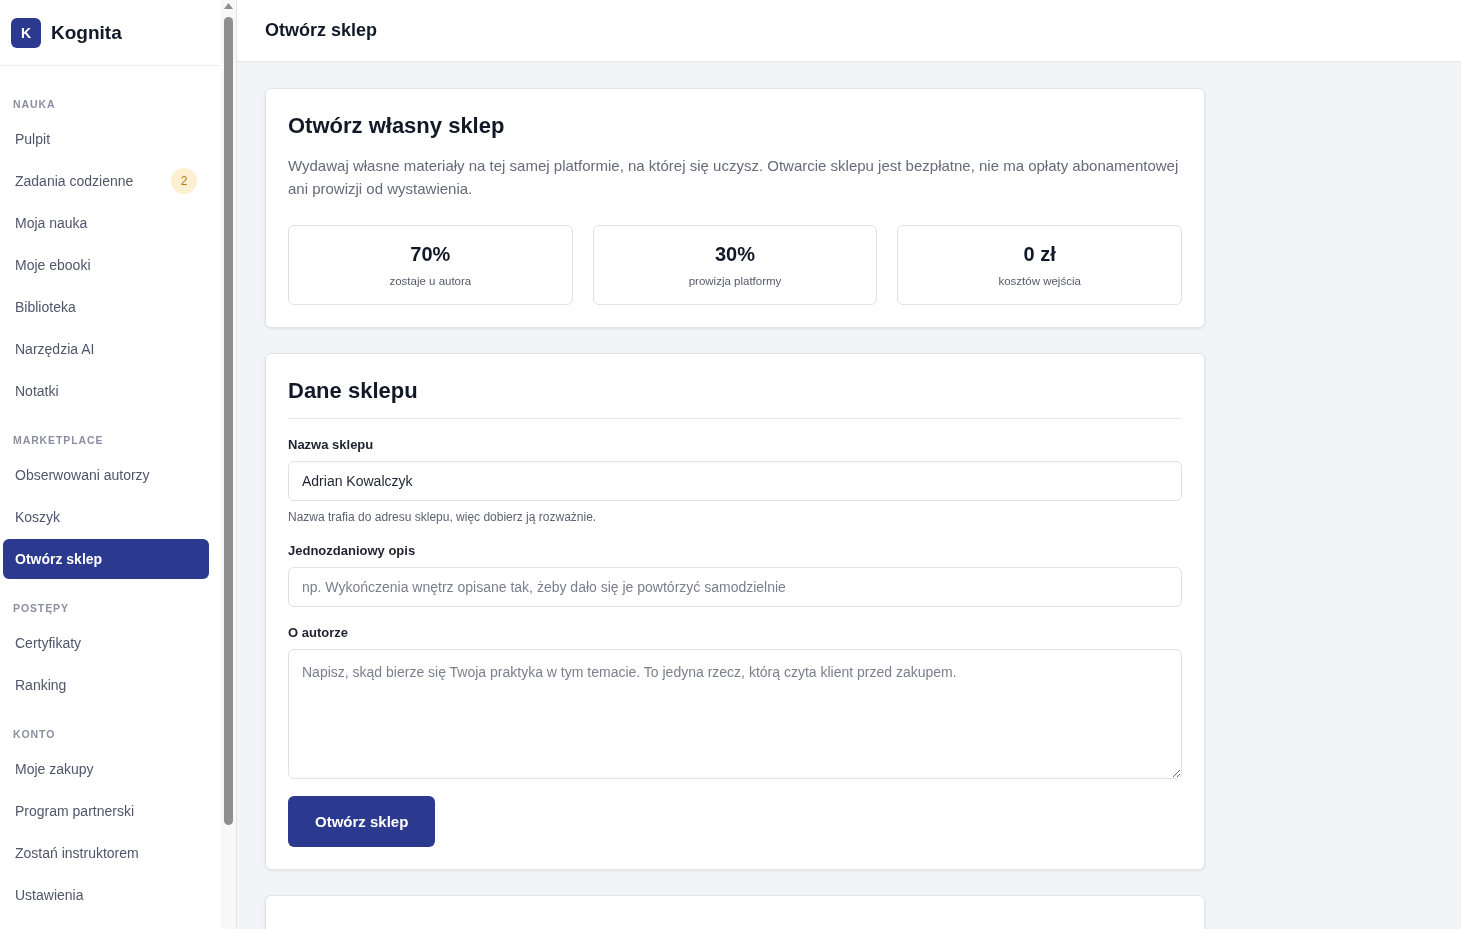  I want to click on field-hint: Nazwa trafia do adresu sklepu, więc dobierz ją rozważnie., so click(442, 517).